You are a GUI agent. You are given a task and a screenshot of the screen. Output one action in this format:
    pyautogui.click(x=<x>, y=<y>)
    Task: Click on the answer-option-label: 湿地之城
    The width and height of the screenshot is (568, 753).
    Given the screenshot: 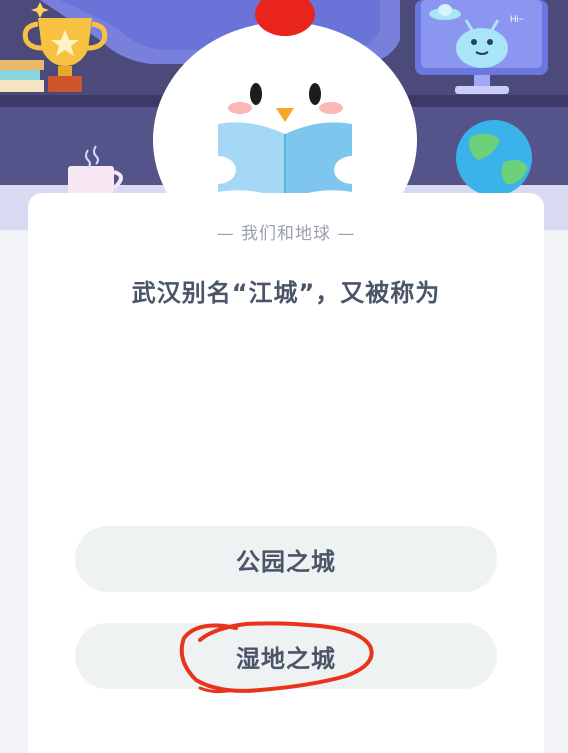 What is the action you would take?
    pyautogui.click(x=286, y=658)
    